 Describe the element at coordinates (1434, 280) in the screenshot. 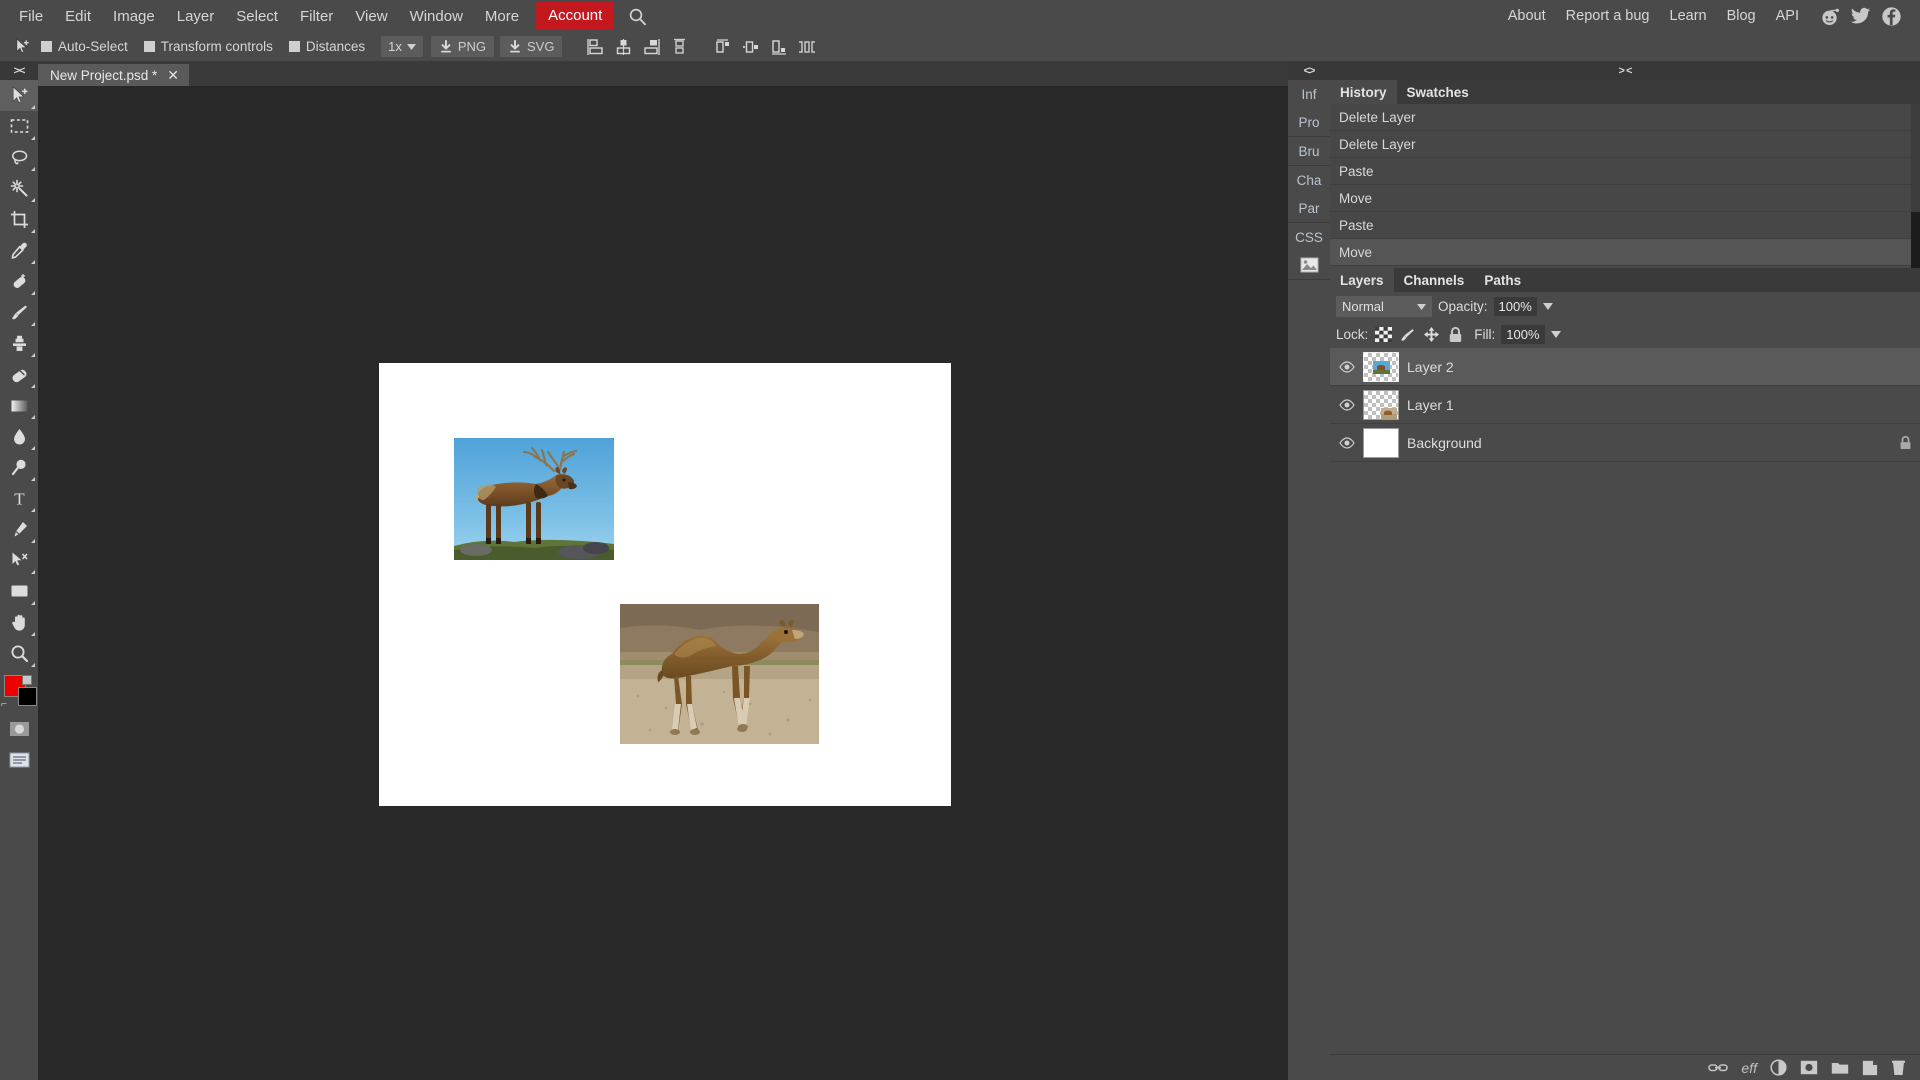

I see `tab-channels: Channels` at that location.